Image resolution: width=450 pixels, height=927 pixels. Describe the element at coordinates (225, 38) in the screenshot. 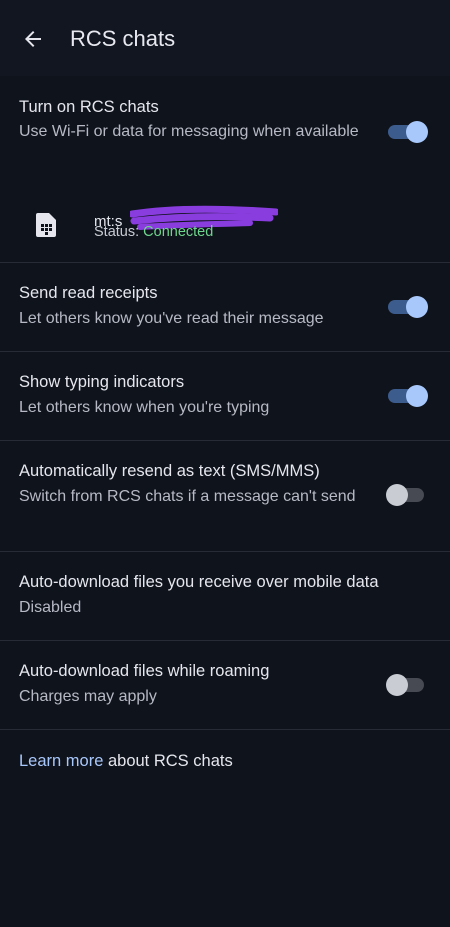

I see `app-bar: RCS chats` at that location.